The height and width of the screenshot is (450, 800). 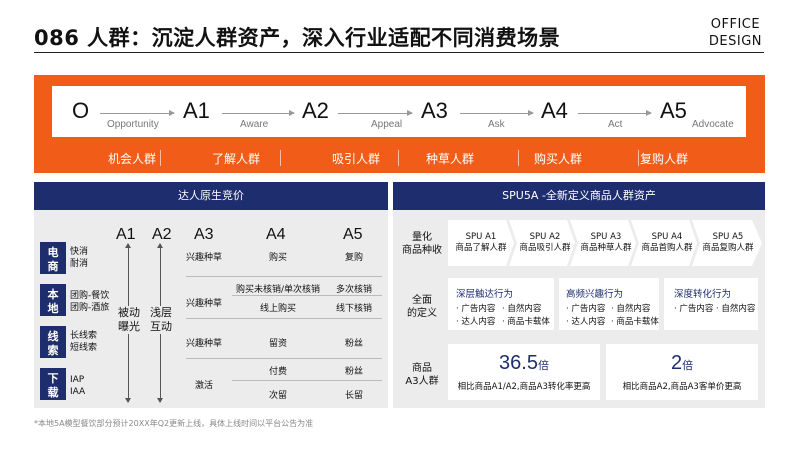 What do you see at coordinates (353, 309) in the screenshot?
I see `row3-a5: 线下核销` at bounding box center [353, 309].